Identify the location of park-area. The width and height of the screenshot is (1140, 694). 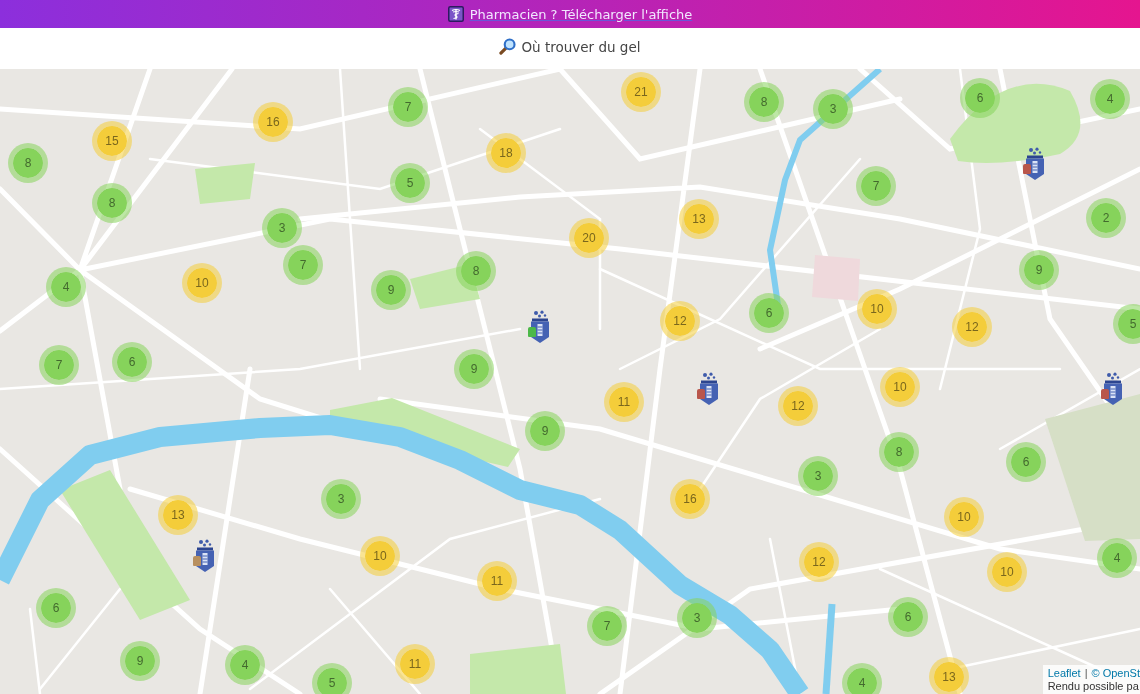
(225, 183).